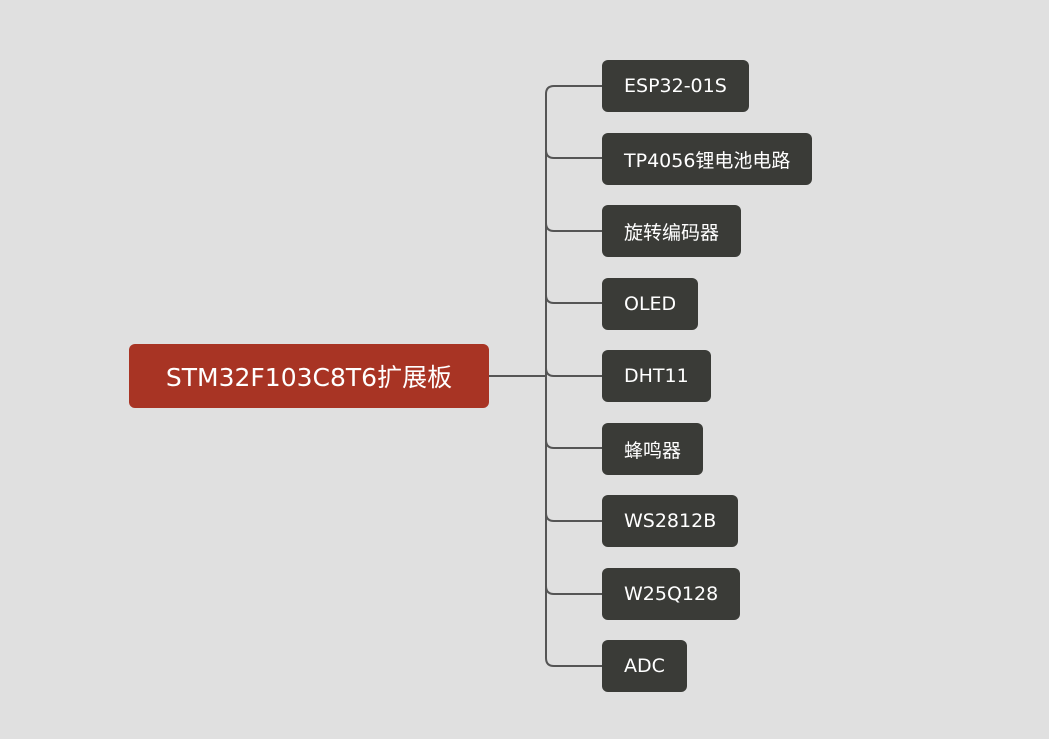 The height and width of the screenshot is (739, 1049). What do you see at coordinates (672, 231) in the screenshot?
I see `child-node-rotary-encoder: 旋转编码器` at bounding box center [672, 231].